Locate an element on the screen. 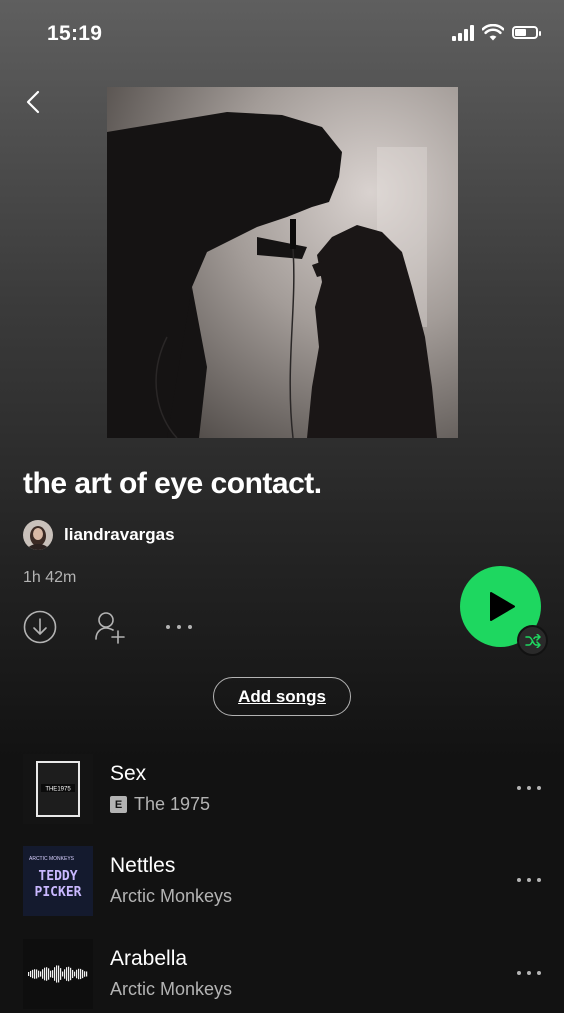 This screenshot has width=564, height=1013. playlist-owner: liandravargas is located at coordinates (99, 535).